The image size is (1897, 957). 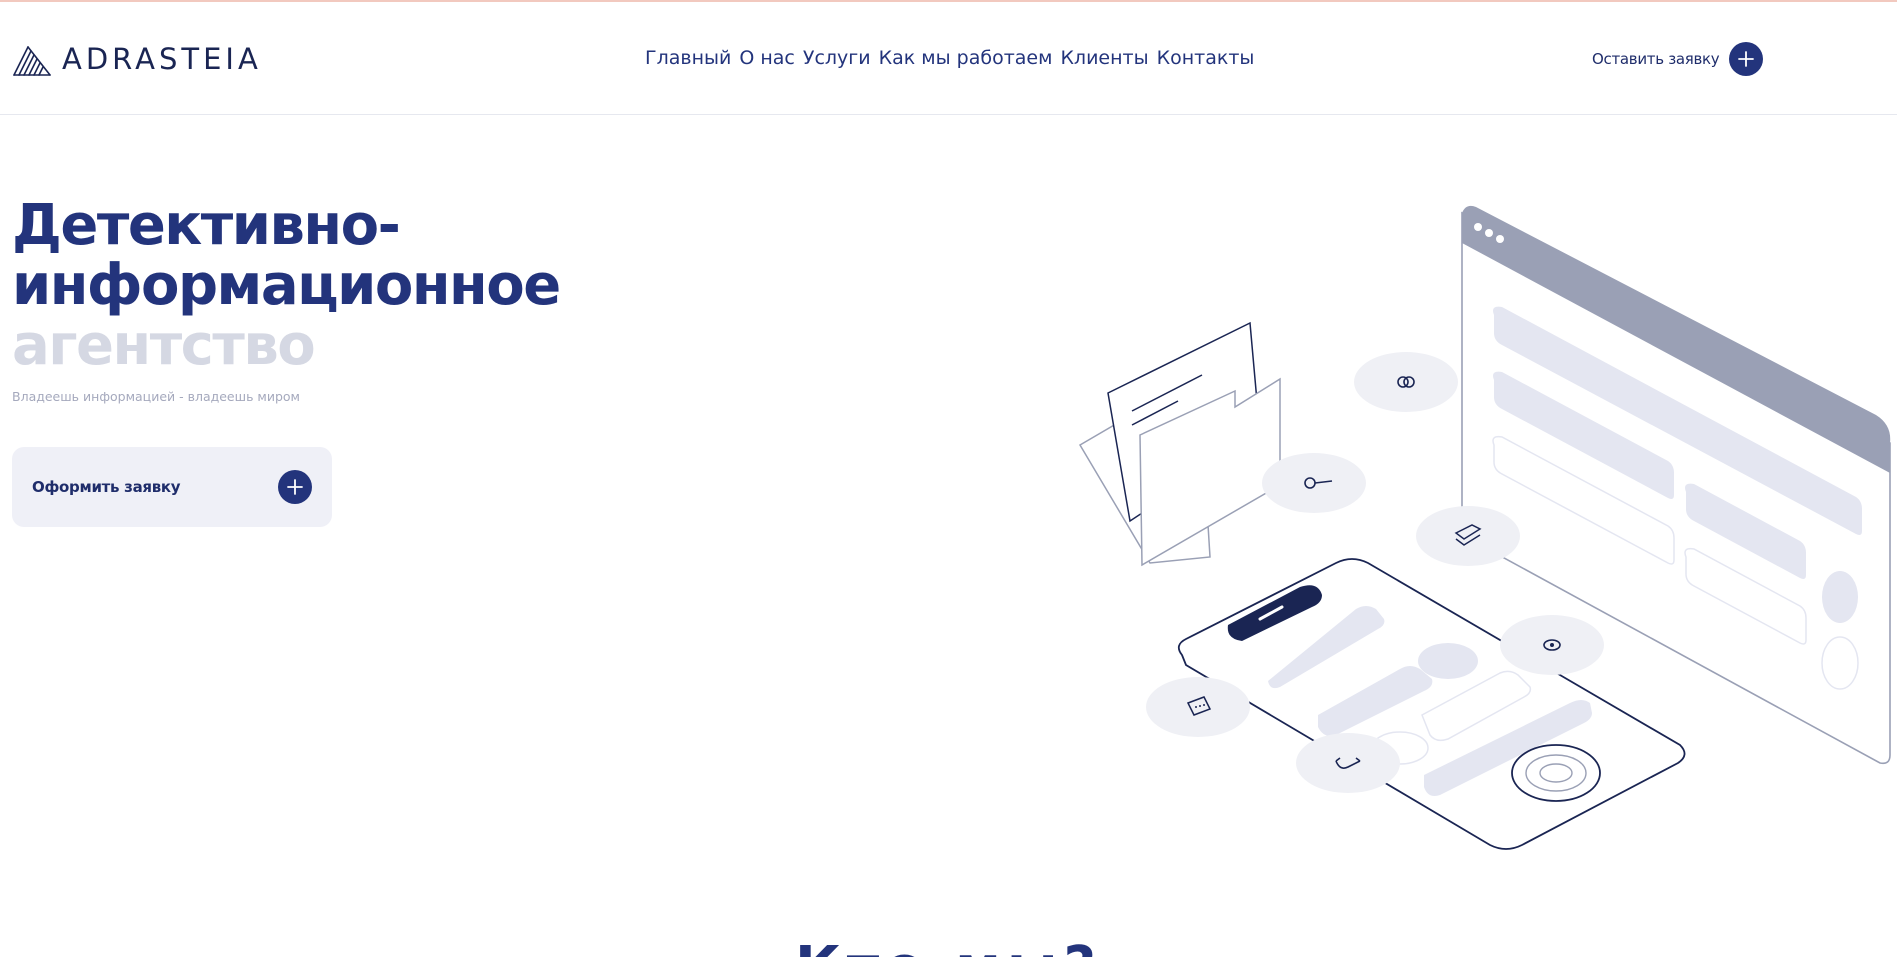 I want to click on hero-title-line1: Детективно-, so click(x=206, y=225).